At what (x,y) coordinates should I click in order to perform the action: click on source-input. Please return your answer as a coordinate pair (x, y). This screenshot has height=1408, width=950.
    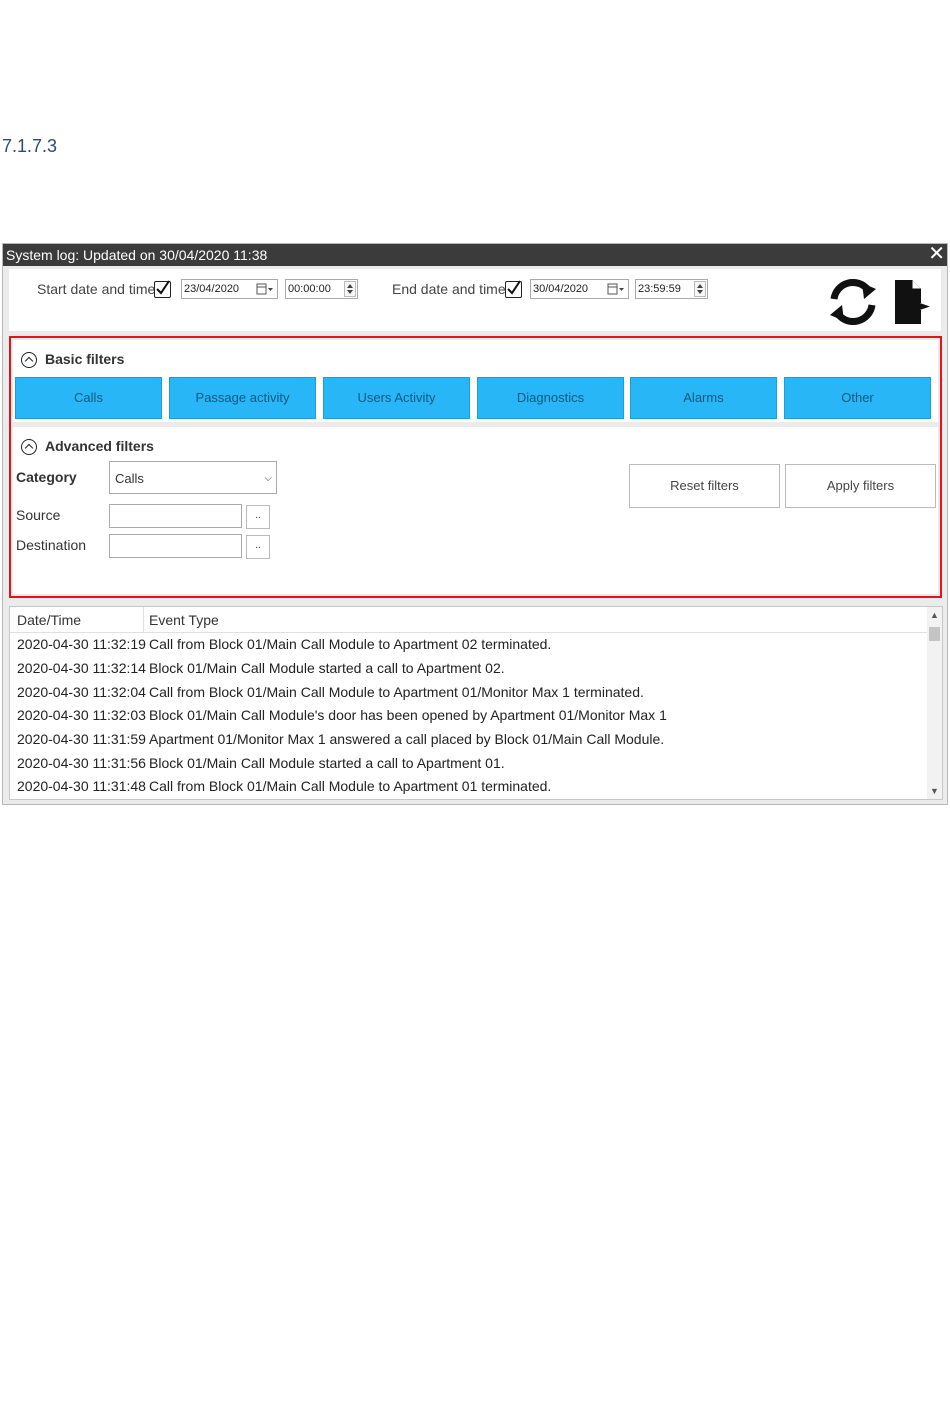
    Looking at the image, I should click on (175, 516).